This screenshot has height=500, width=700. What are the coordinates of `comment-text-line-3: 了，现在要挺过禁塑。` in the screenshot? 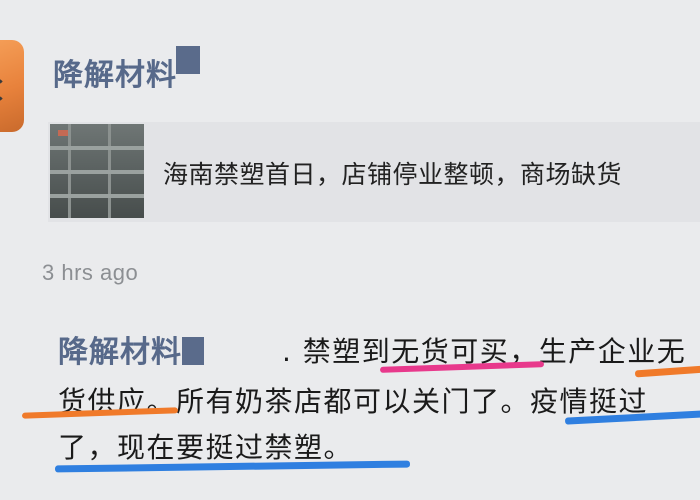 It's located at (206, 447).